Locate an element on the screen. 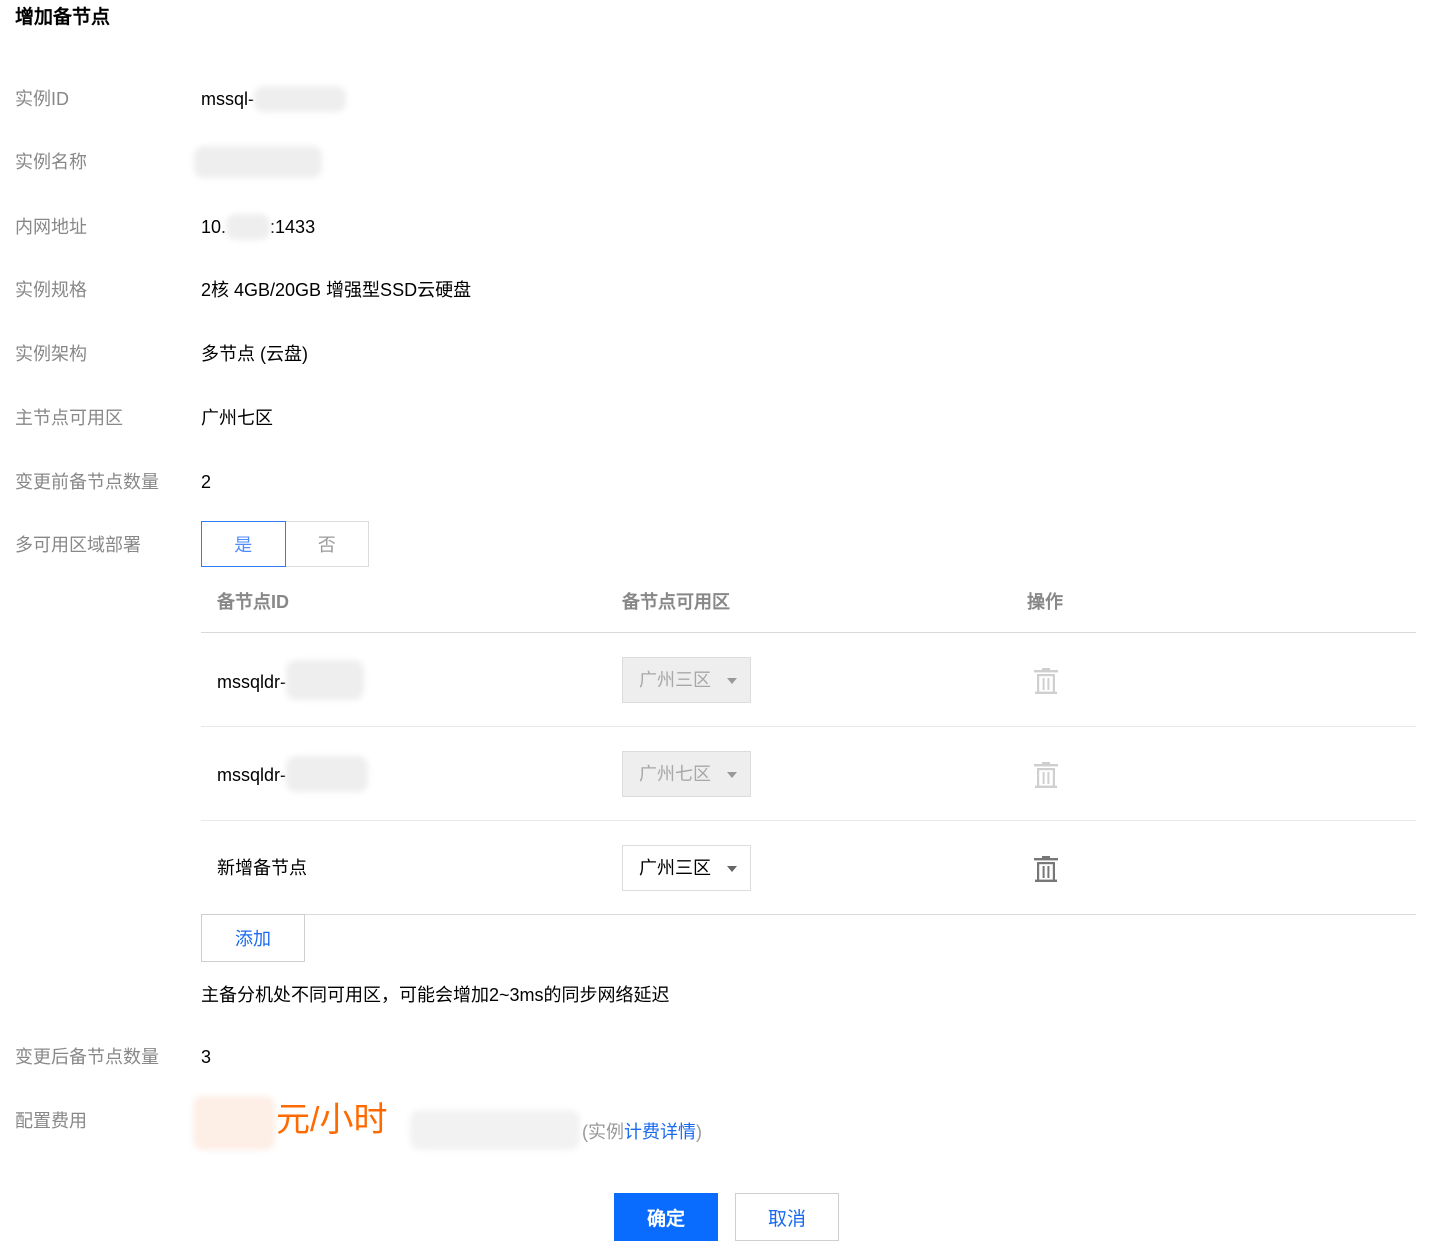  latency-note: 主备分机处不同可用区，可能会增加2~3ms的同步网络延迟 is located at coordinates (435, 995).